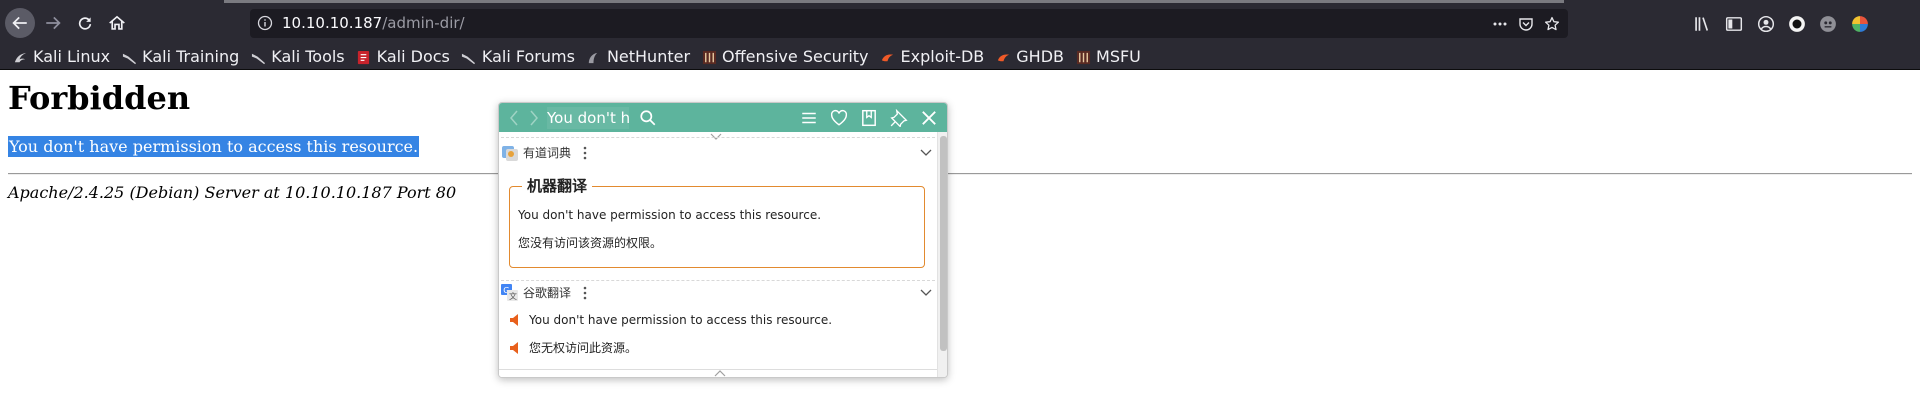 The height and width of the screenshot is (406, 1920). What do you see at coordinates (1083, 57) in the screenshot?
I see `msfu-icon` at bounding box center [1083, 57].